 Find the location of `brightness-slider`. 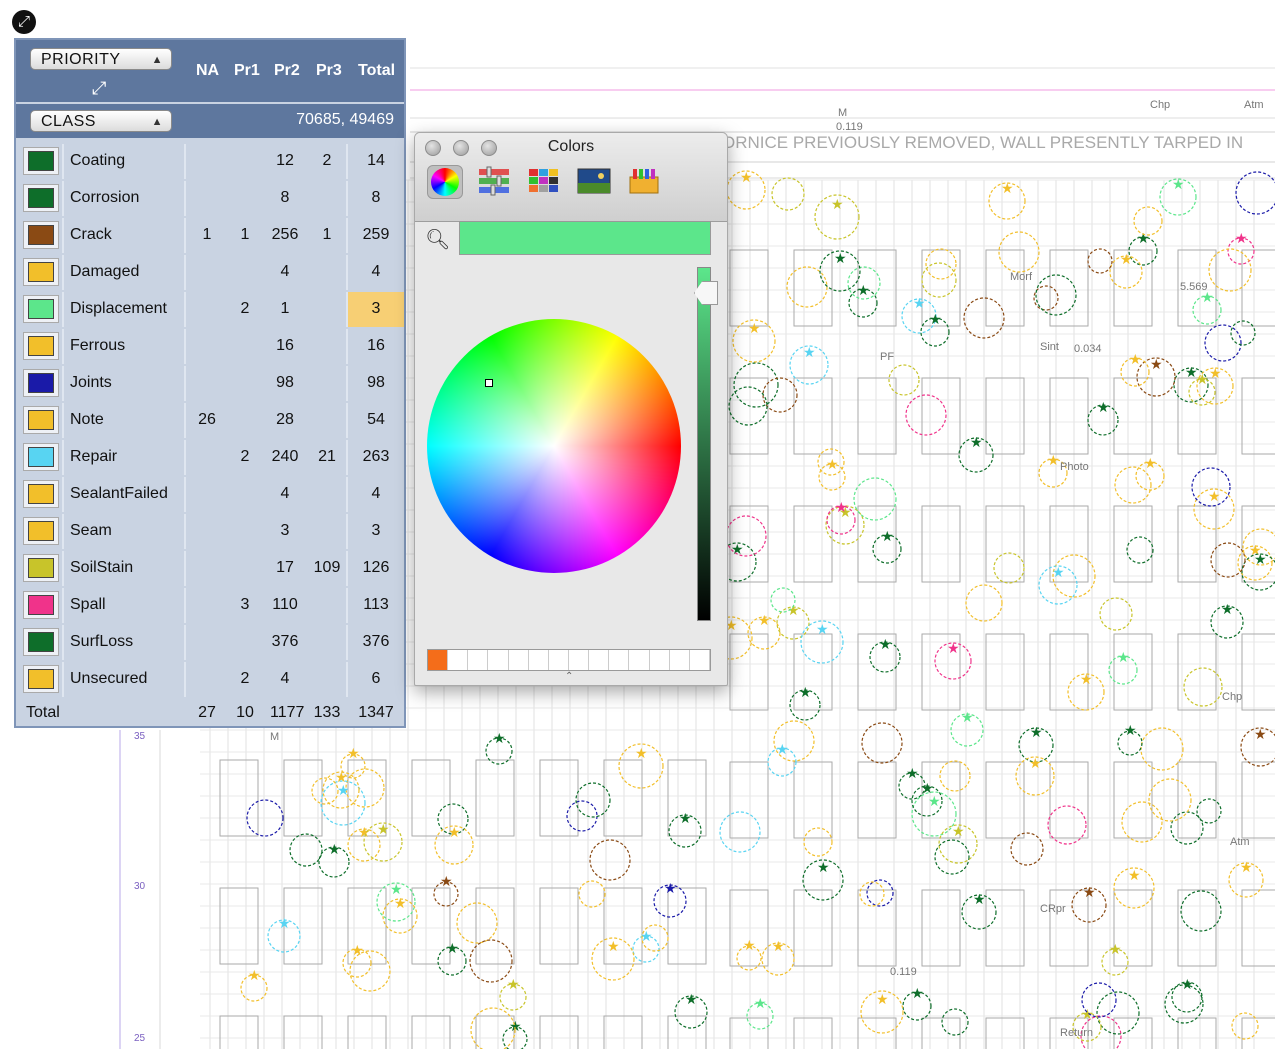

brightness-slider is located at coordinates (704, 444).